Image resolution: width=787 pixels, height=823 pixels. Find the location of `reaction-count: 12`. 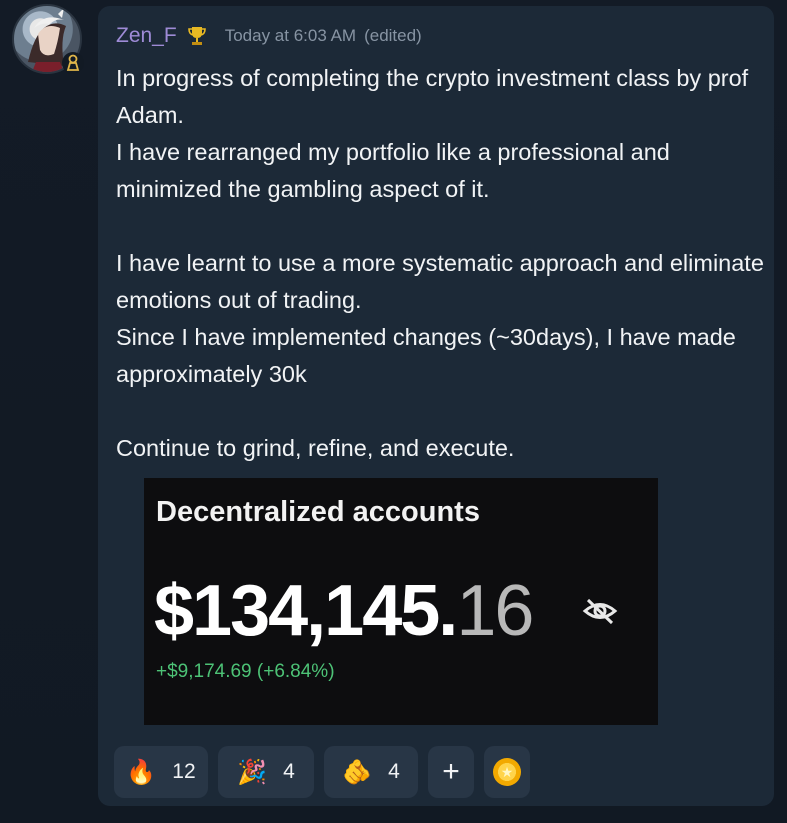

reaction-count: 12 is located at coordinates (184, 771).